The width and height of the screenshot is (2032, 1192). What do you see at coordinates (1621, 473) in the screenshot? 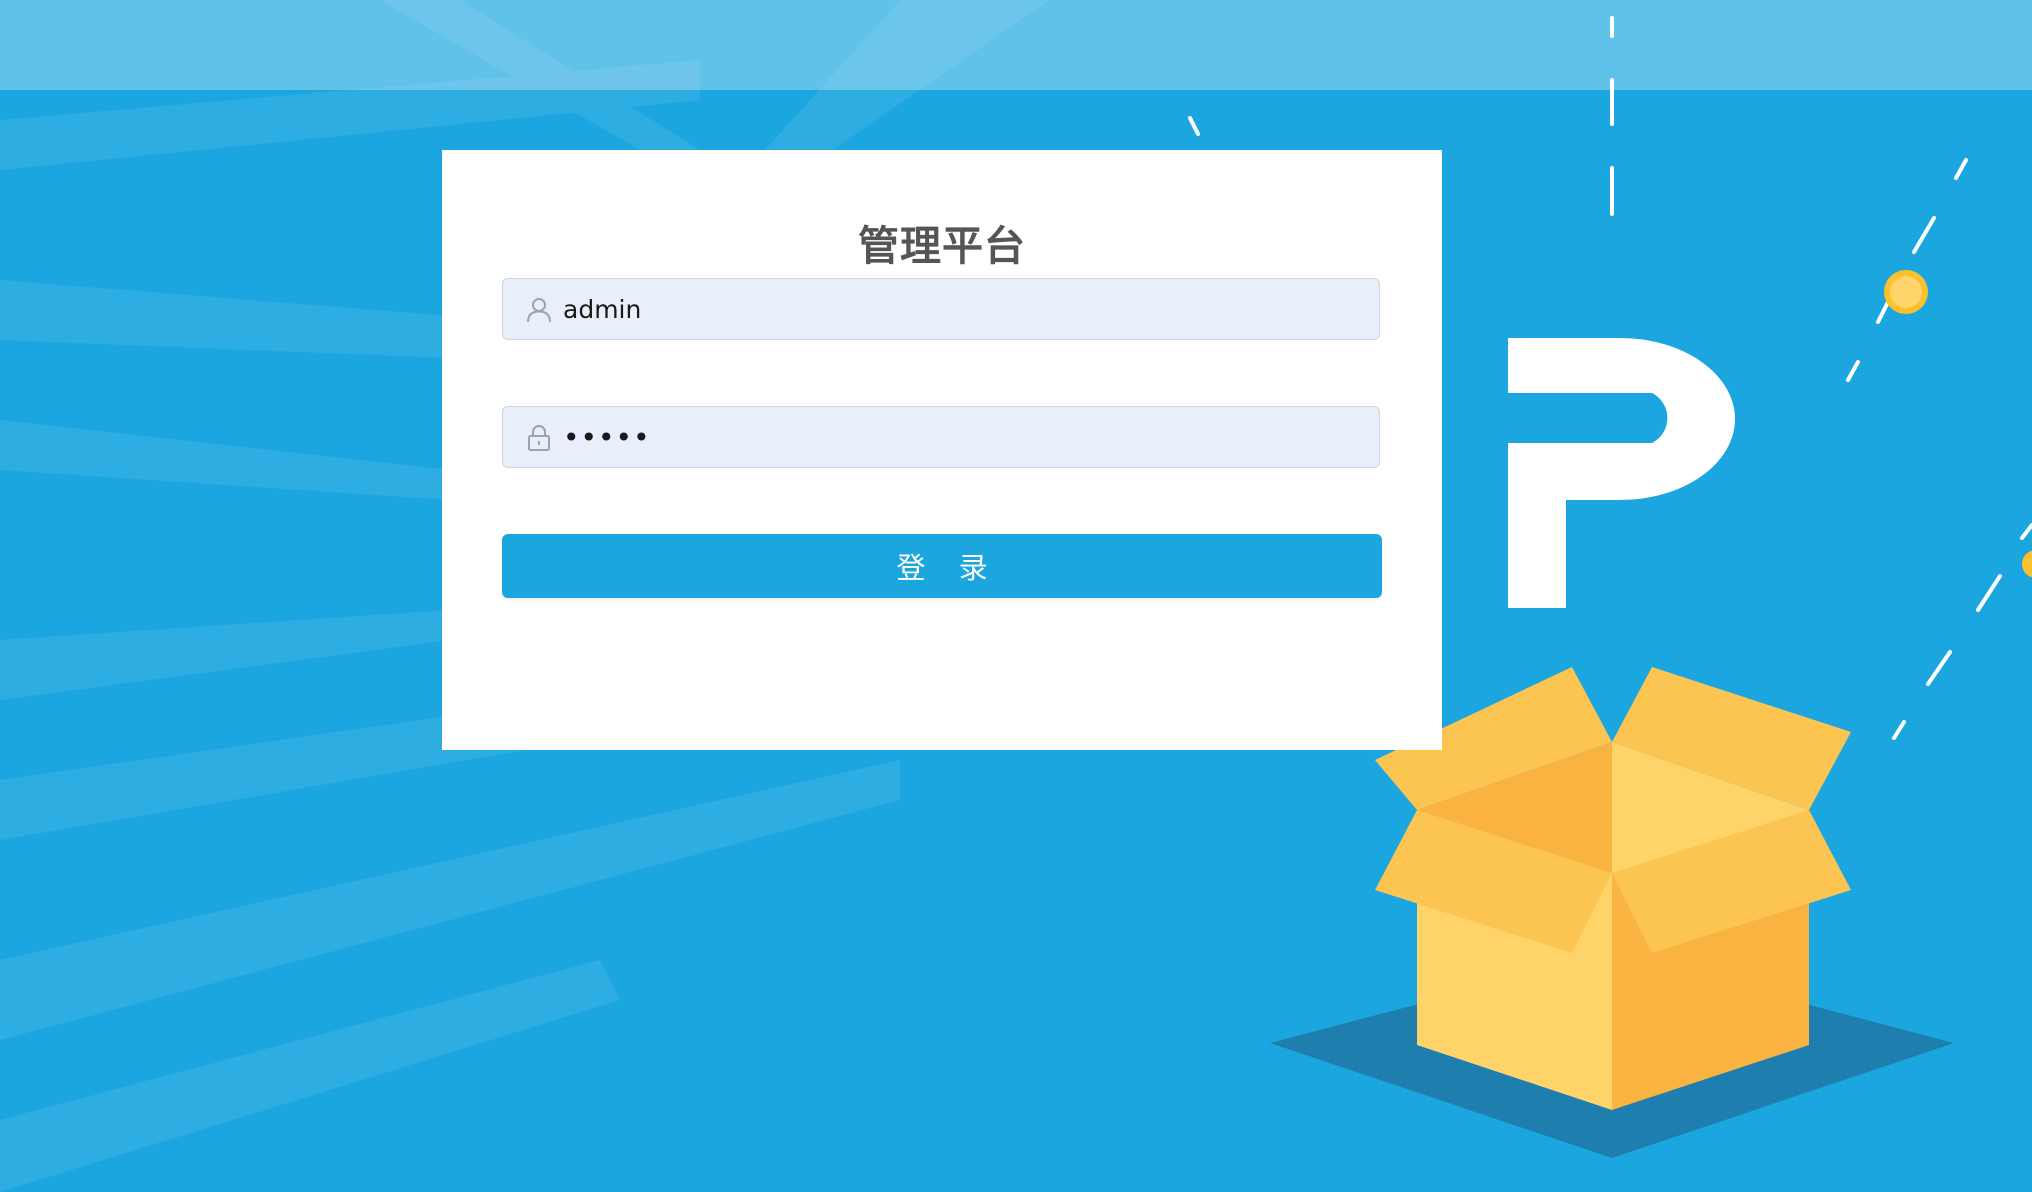
I see `question-mark-shape` at bounding box center [1621, 473].